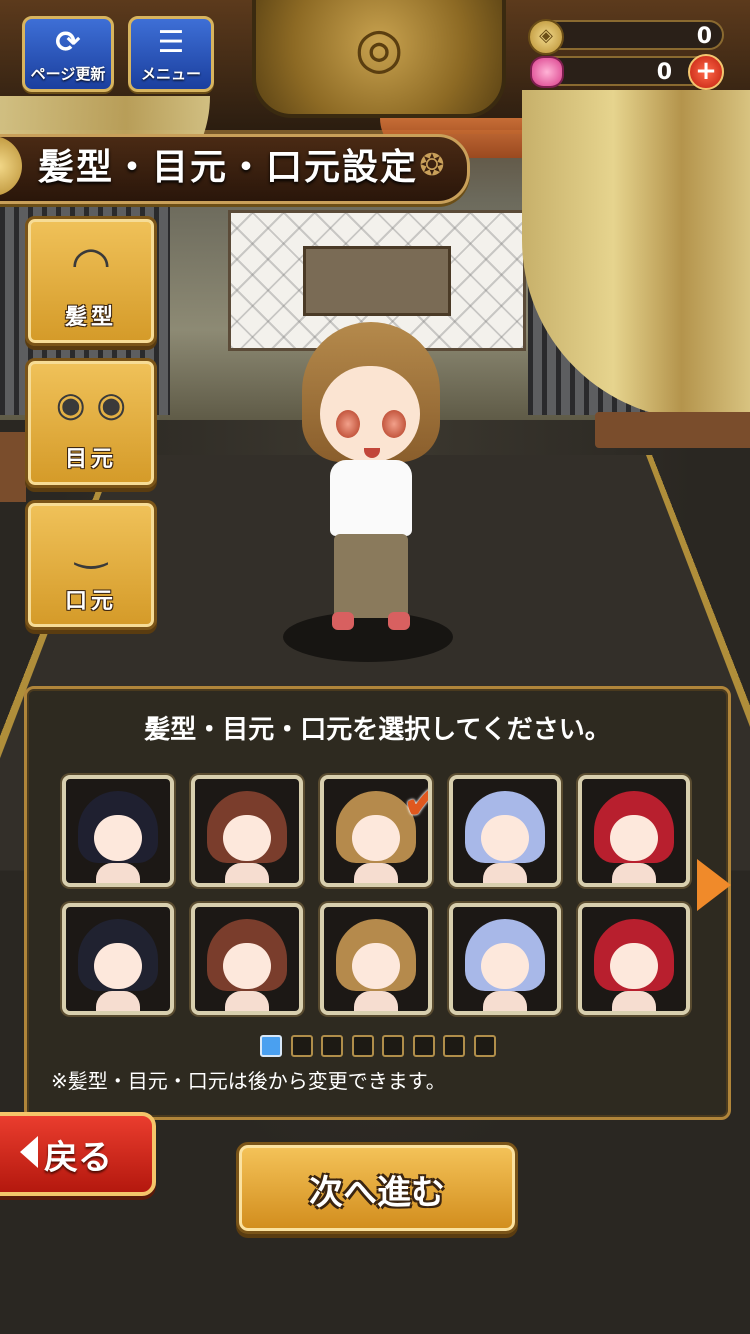  Describe the element at coordinates (91, 263) in the screenshot. I see `hair-icon: ◠` at that location.